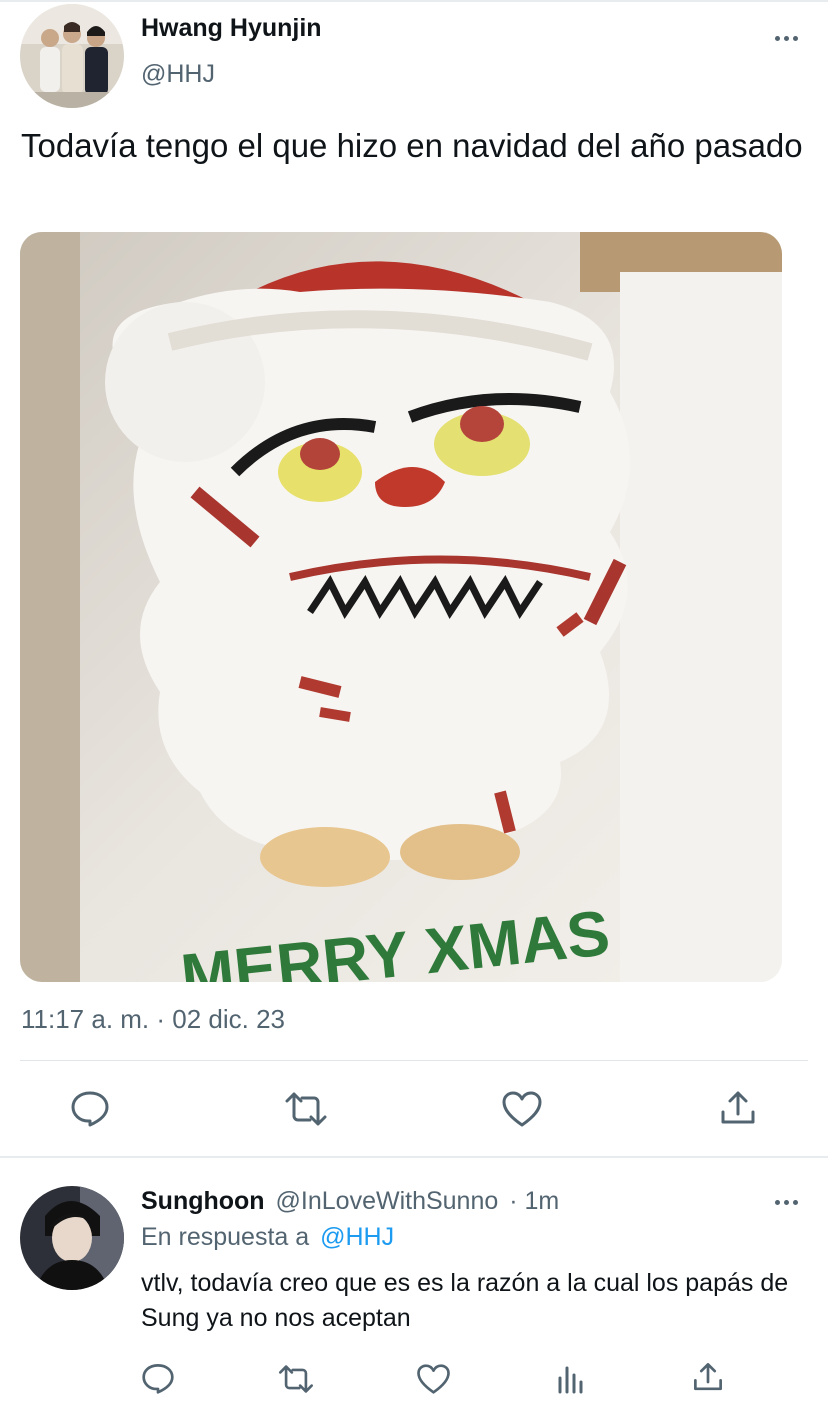  What do you see at coordinates (414, 1060) in the screenshot?
I see `divider` at bounding box center [414, 1060].